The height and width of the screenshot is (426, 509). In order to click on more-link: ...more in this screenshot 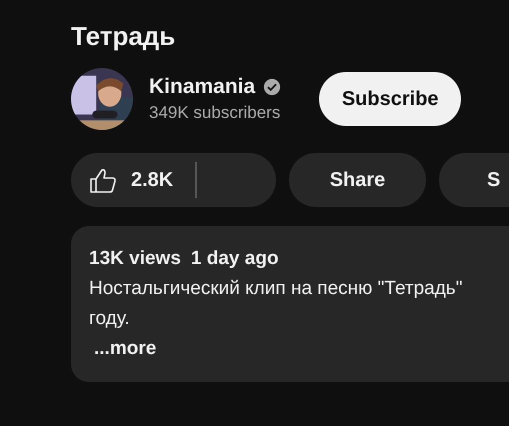, I will do `click(125, 349)`.